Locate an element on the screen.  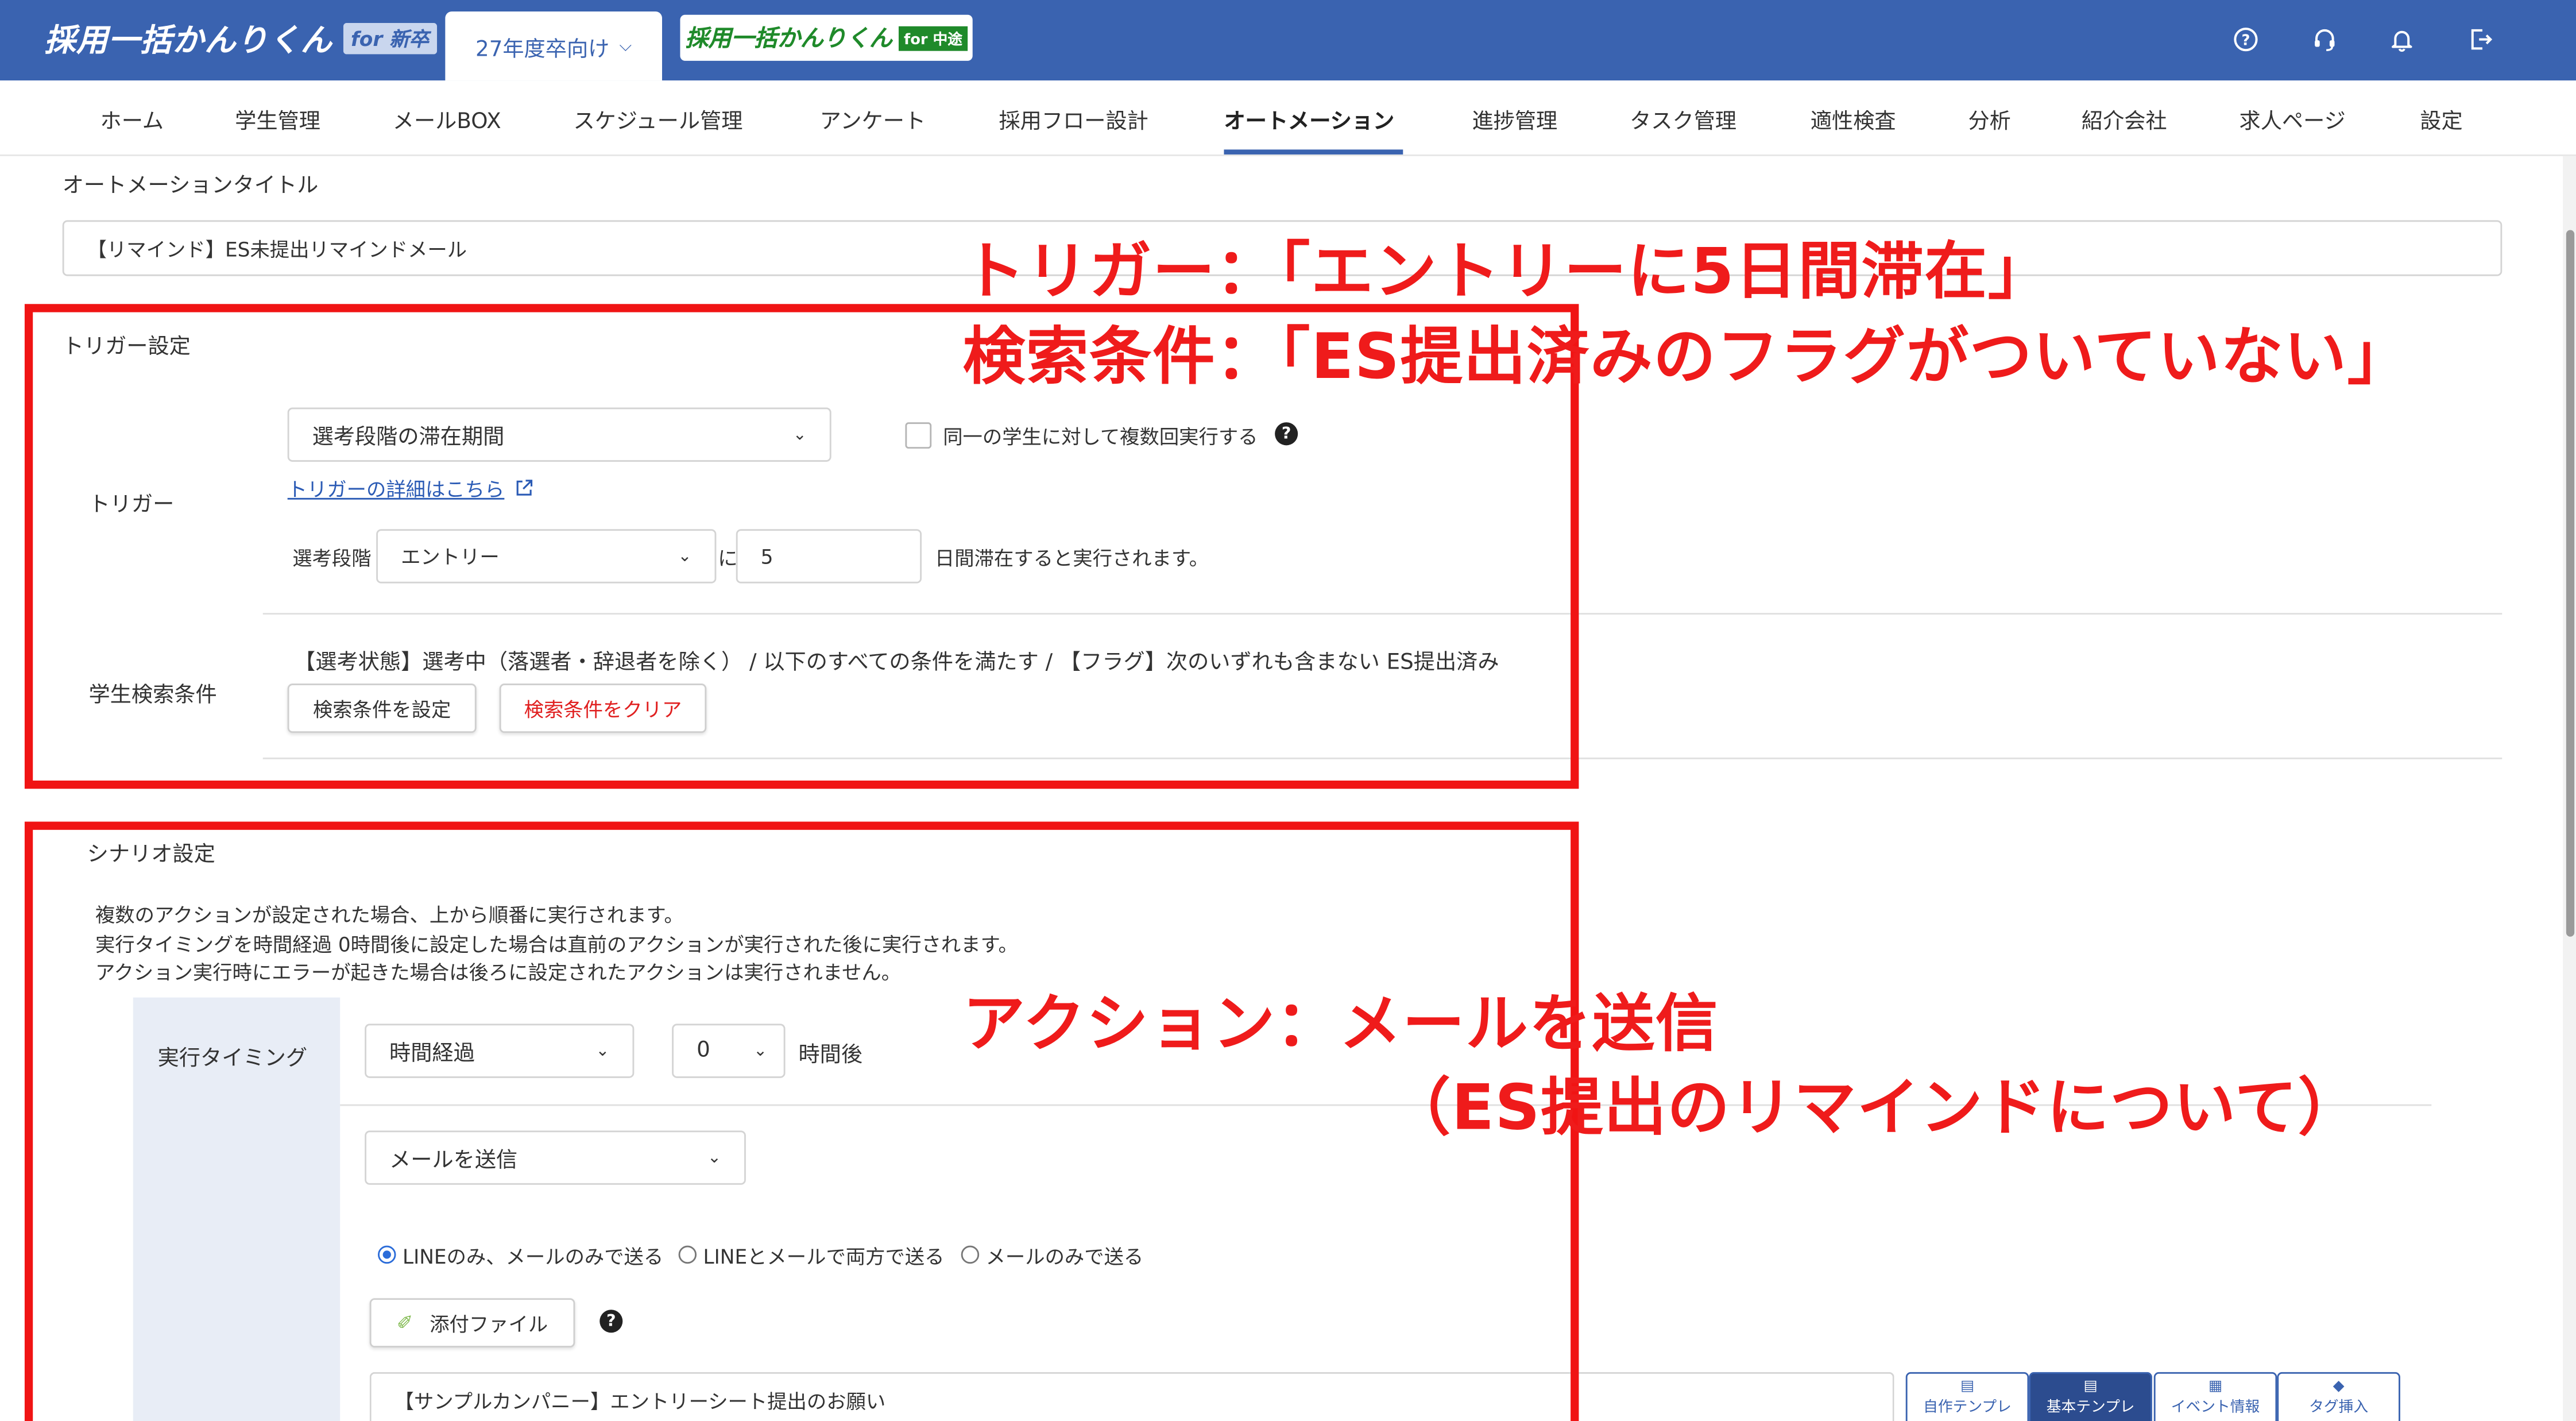
nav-item-agencies: 紹介会社 is located at coordinates (2124, 119).